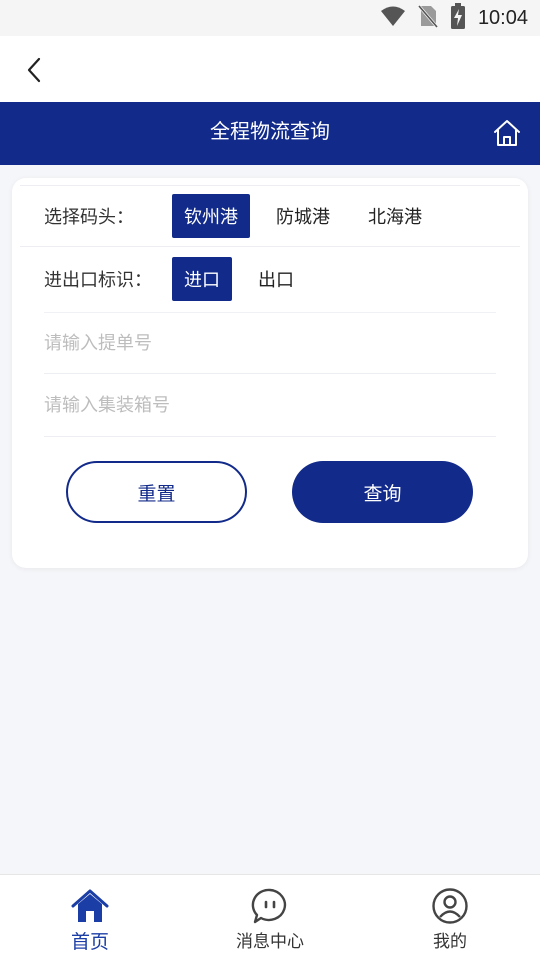 The width and height of the screenshot is (540, 960). I want to click on tab-home-label: 首页, so click(89, 942).